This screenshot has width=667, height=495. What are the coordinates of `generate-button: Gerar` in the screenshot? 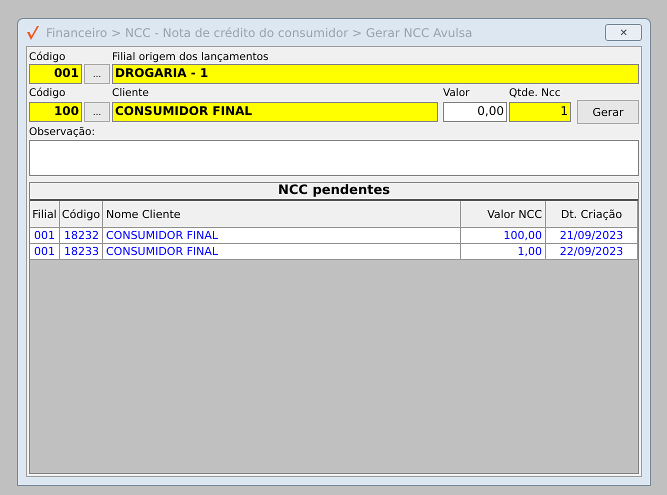 It's located at (608, 112).